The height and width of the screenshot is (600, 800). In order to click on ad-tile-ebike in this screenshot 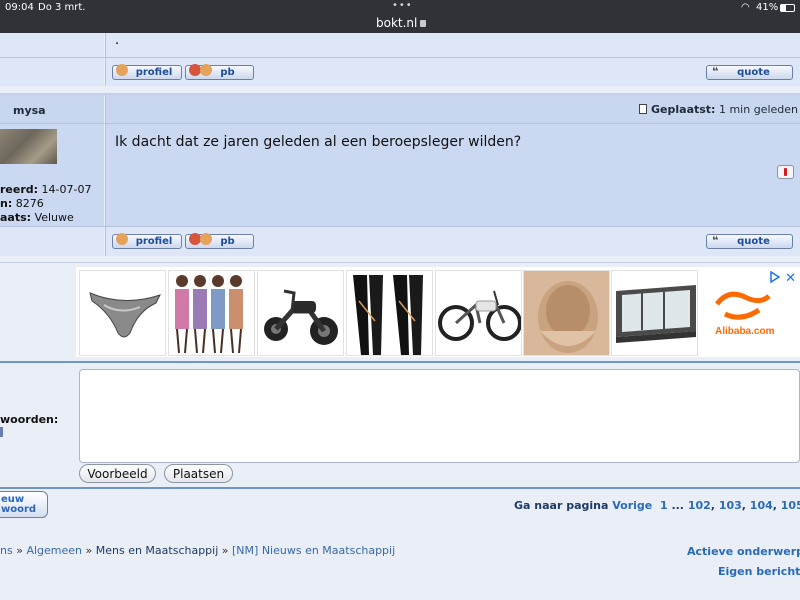, I will do `click(478, 313)`.